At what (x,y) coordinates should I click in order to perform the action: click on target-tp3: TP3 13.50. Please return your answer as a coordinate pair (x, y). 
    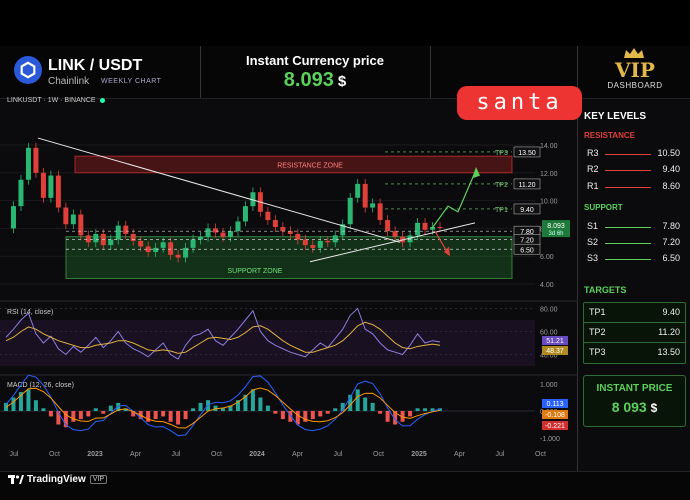
    Looking at the image, I should click on (634, 353).